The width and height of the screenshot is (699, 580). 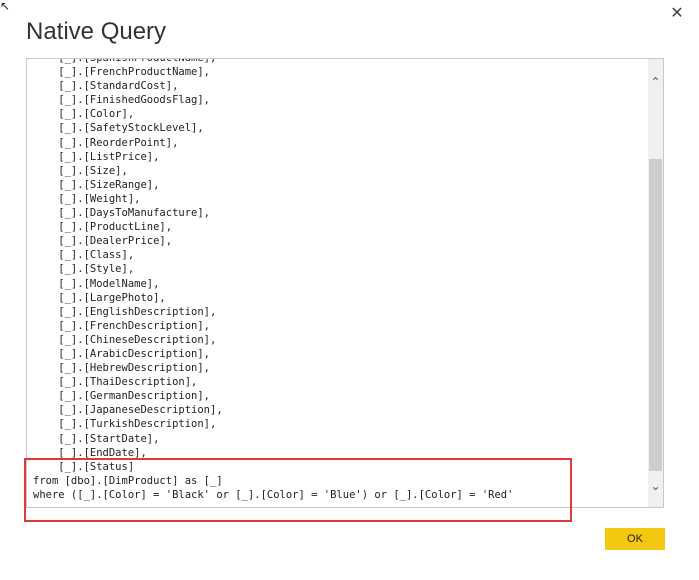 I want to click on query-line: from [dbo].[DimProduct] as [_], so click(x=128, y=480).